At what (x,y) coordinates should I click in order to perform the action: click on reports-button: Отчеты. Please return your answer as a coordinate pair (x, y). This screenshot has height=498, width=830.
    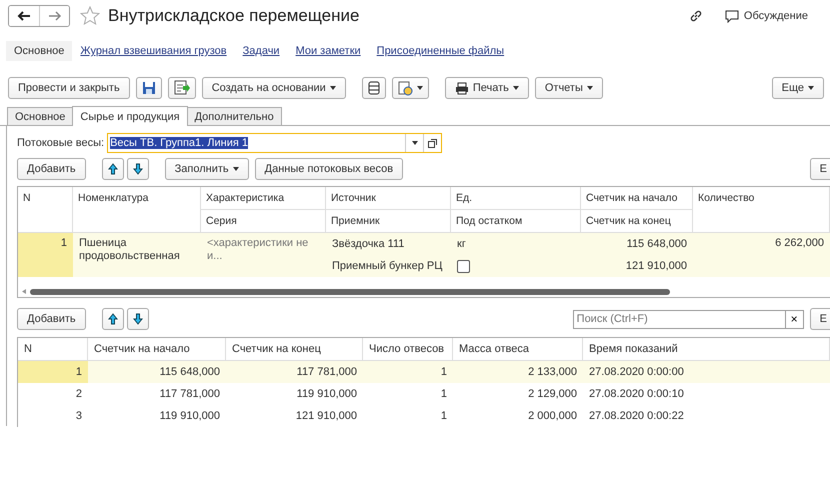
    Looking at the image, I should click on (568, 88).